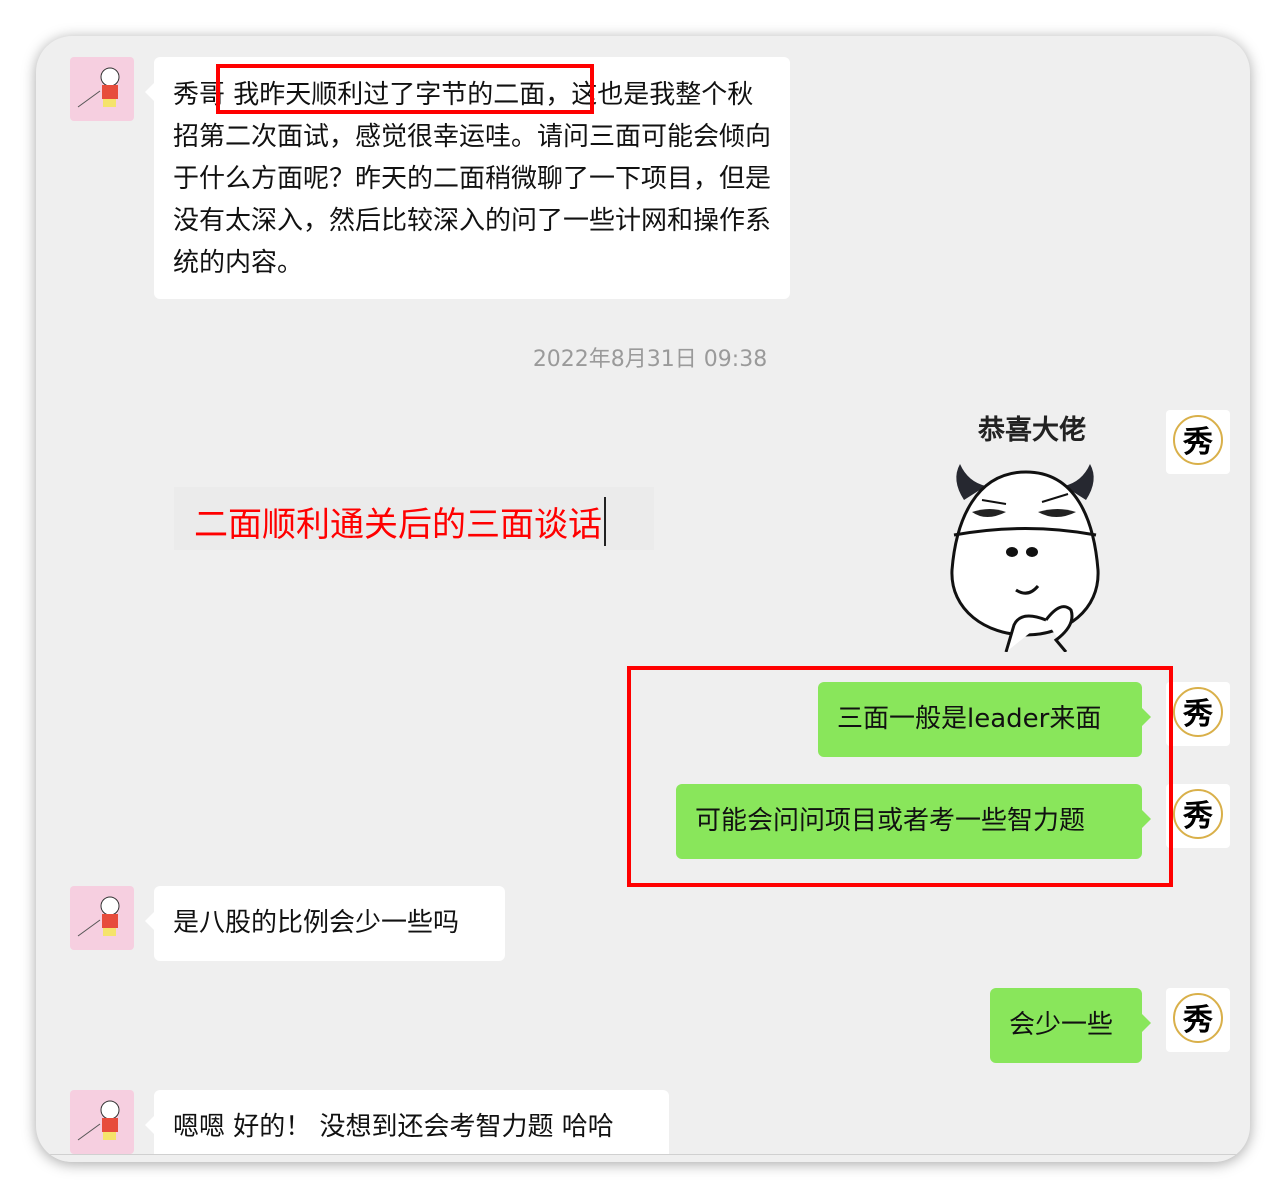 Image resolution: width=1286 pixels, height=1198 pixels. What do you see at coordinates (1026, 556) in the screenshot?
I see `cow-sticker-icon` at bounding box center [1026, 556].